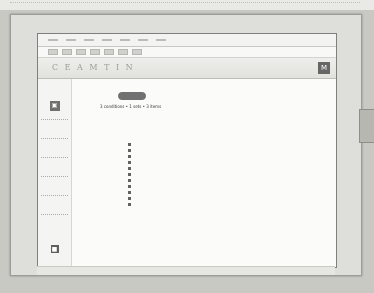 The height and width of the screenshot is (293, 374). Describe the element at coordinates (186, 270) in the screenshot. I see `status-strip` at that location.